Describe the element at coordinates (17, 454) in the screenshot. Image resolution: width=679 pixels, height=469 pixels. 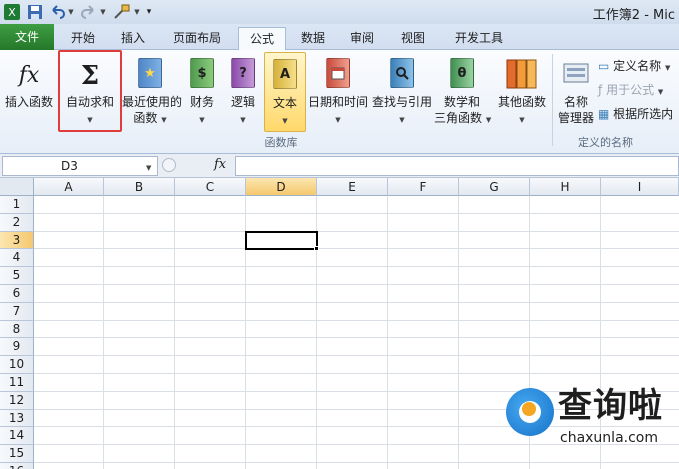
I see `row-header: 15` at that location.